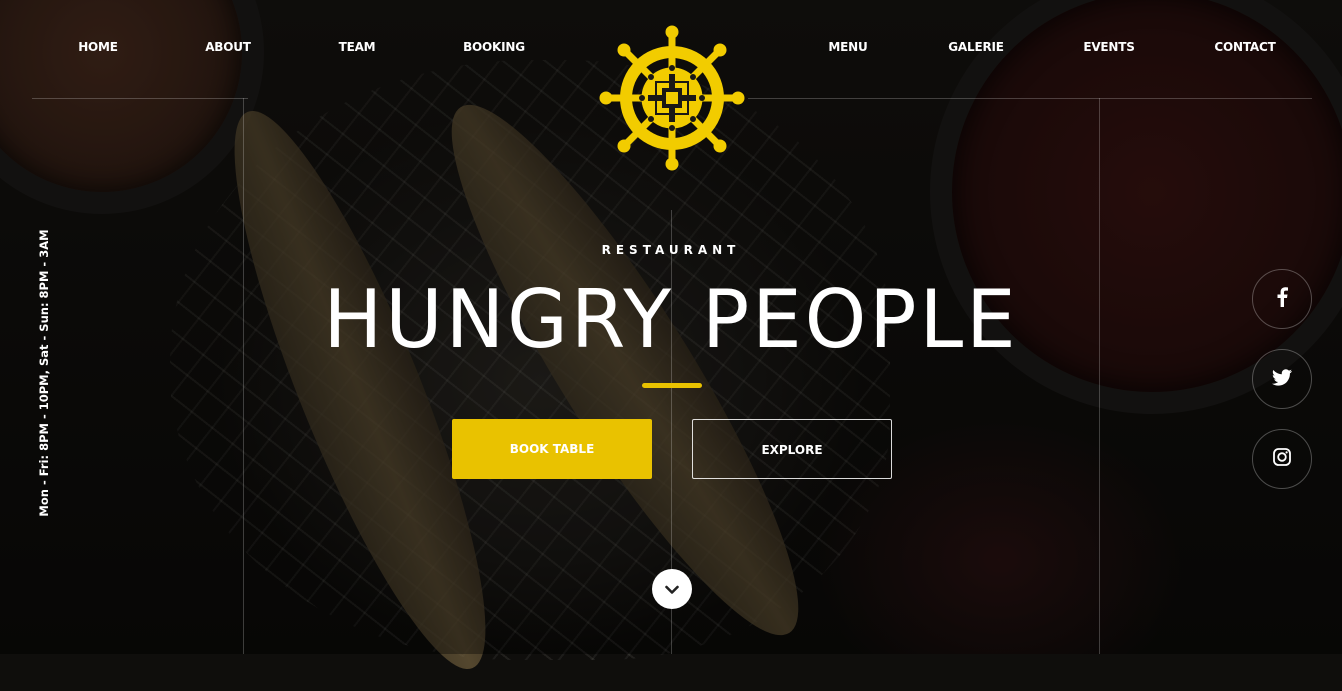 This screenshot has height=691, width=1342. Describe the element at coordinates (552, 449) in the screenshot. I see `book-table-button: BOOK TABLE` at that location.